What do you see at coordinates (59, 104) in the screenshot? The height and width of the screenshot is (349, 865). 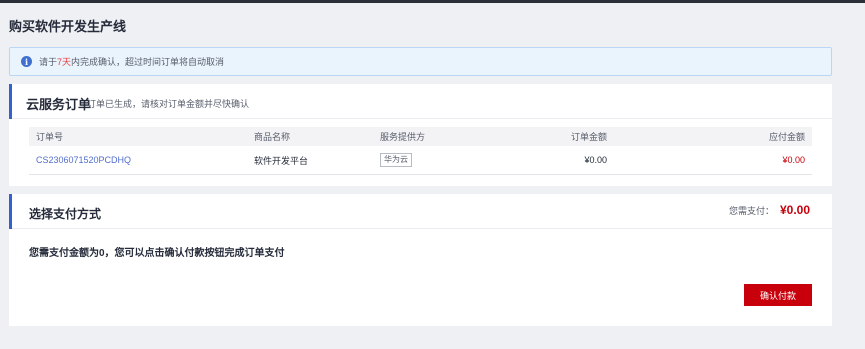 I see `order-section-title: 云服务订单` at bounding box center [59, 104].